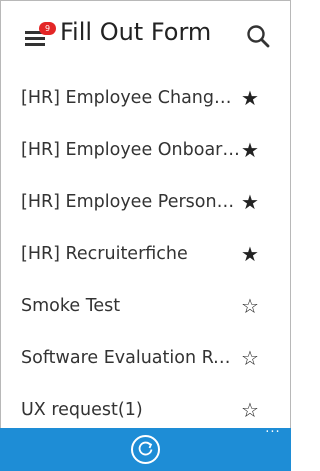 The width and height of the screenshot is (320, 471). I want to click on menu-button: 9, so click(37, 37).